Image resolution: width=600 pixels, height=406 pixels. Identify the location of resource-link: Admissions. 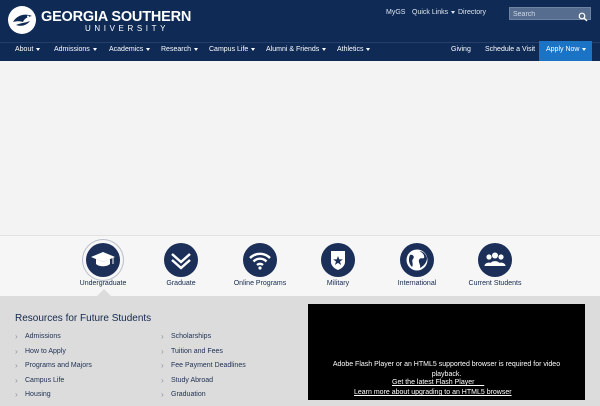
(53, 340).